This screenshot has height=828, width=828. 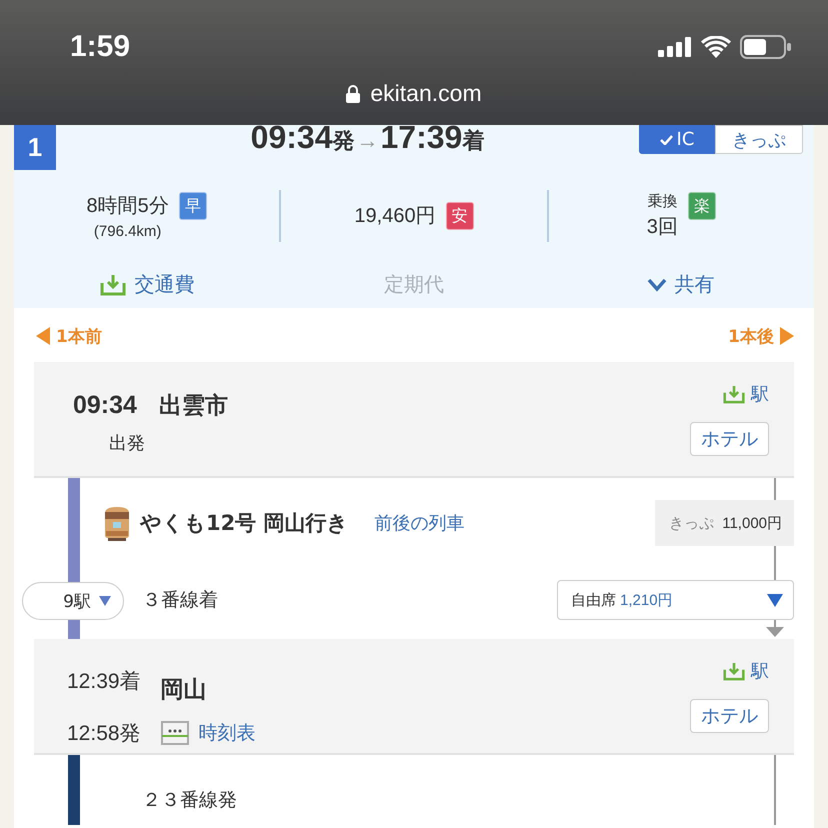 What do you see at coordinates (104, 681) in the screenshot?
I see `arrival-time: 12:39着` at bounding box center [104, 681].